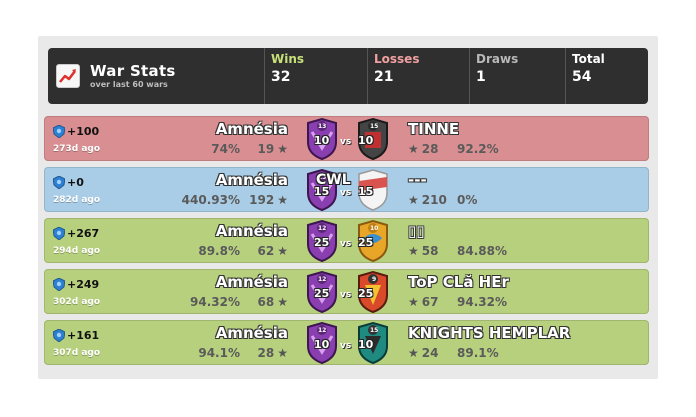 This screenshot has height=417, width=696. I want to click on clan-stars: 68 ★, so click(273, 302).